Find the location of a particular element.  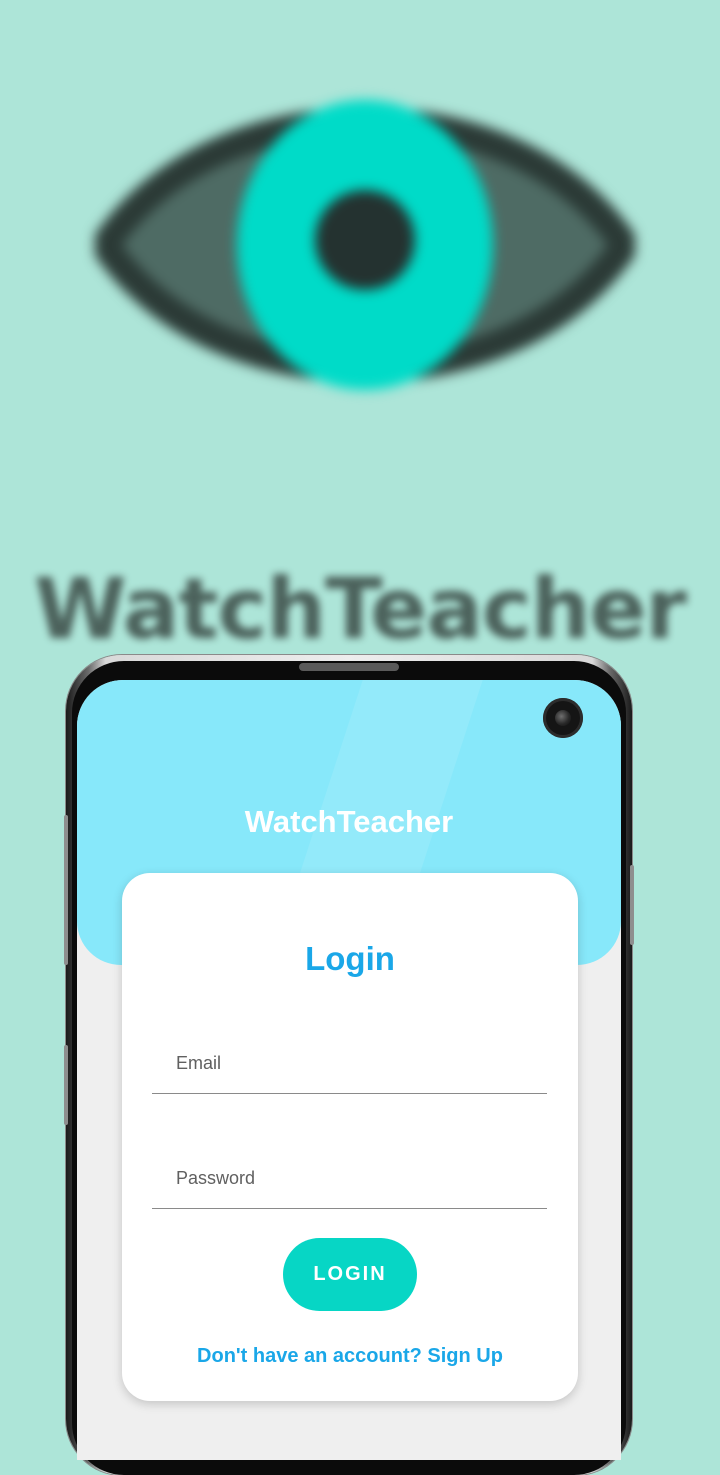

eye-logo-icon is located at coordinates (365, 245).